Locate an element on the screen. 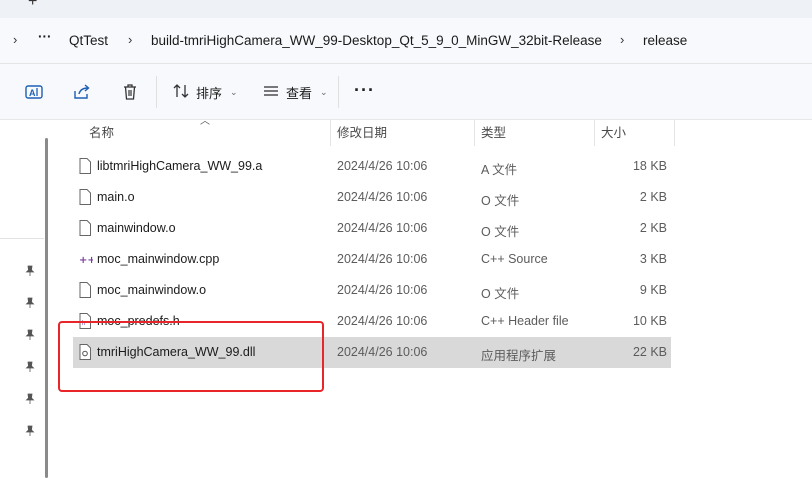 This screenshot has width=812, height=478. share-icon is located at coordinates (82, 92).